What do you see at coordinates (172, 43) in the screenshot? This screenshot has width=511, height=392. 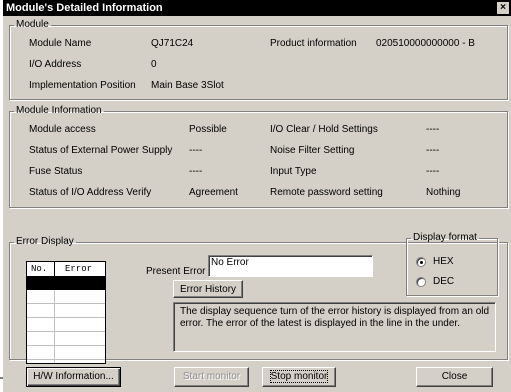 I see `module-name-value: QJ71C24` at bounding box center [172, 43].